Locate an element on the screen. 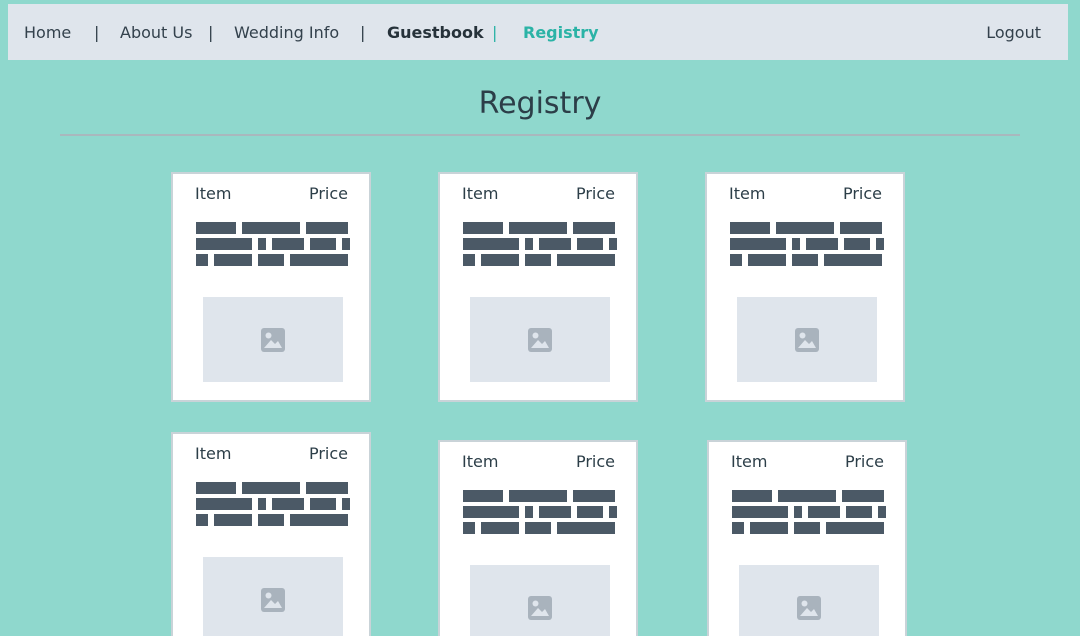  nav-registry-link: Registry is located at coordinates (561, 33).